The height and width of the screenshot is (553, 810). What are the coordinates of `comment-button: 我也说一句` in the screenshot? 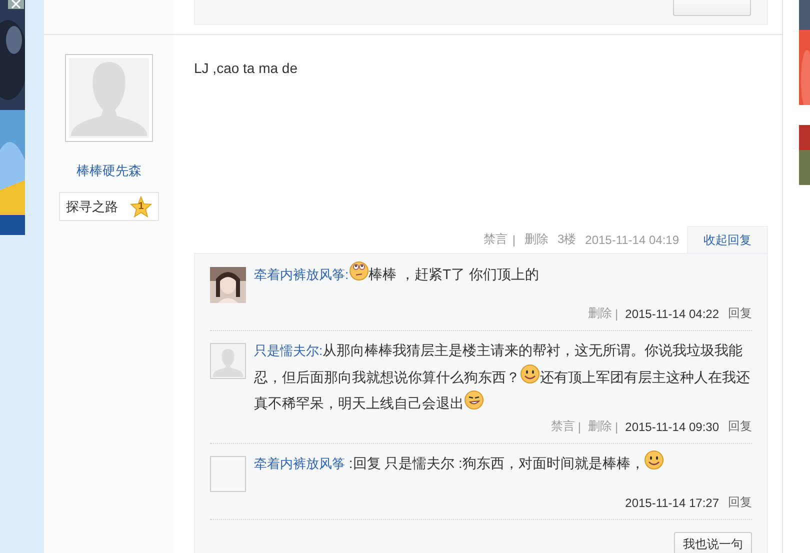 It's located at (713, 542).